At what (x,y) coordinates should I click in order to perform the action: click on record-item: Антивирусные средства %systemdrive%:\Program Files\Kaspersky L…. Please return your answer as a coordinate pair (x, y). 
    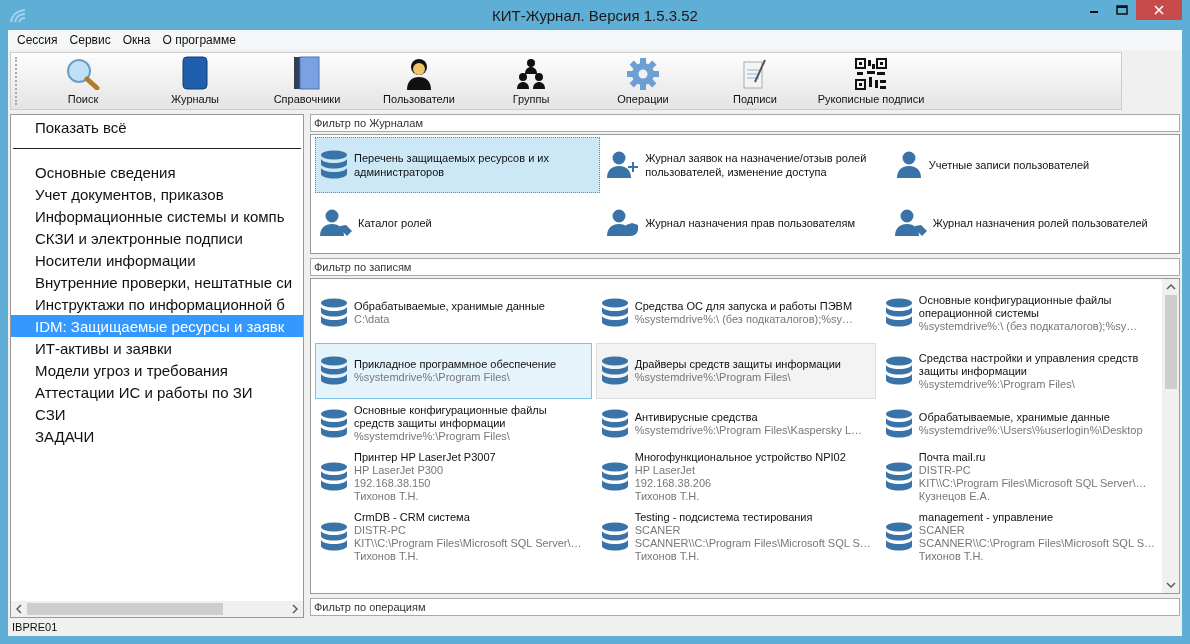
    Looking at the image, I should click on (735, 423).